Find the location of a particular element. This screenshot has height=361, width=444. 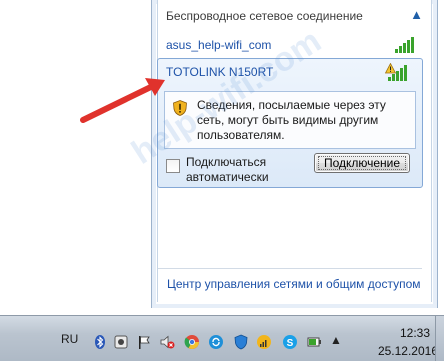

svg-text: S is located at coordinates (290, 343).